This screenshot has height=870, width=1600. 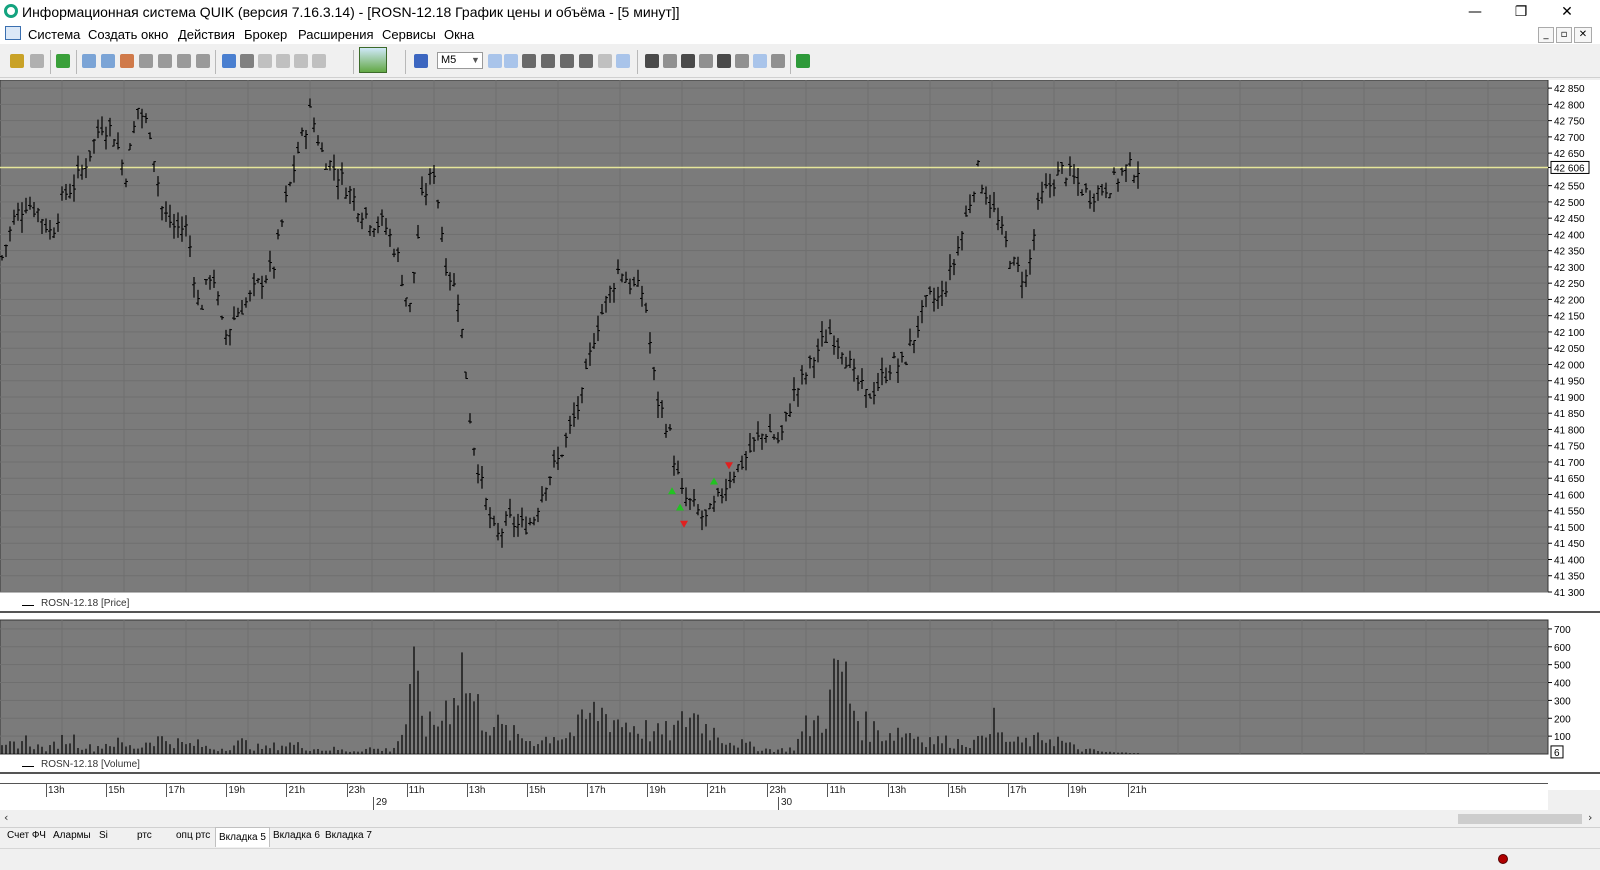 I want to click on menu-services: Сервисы, so click(x=409, y=34).